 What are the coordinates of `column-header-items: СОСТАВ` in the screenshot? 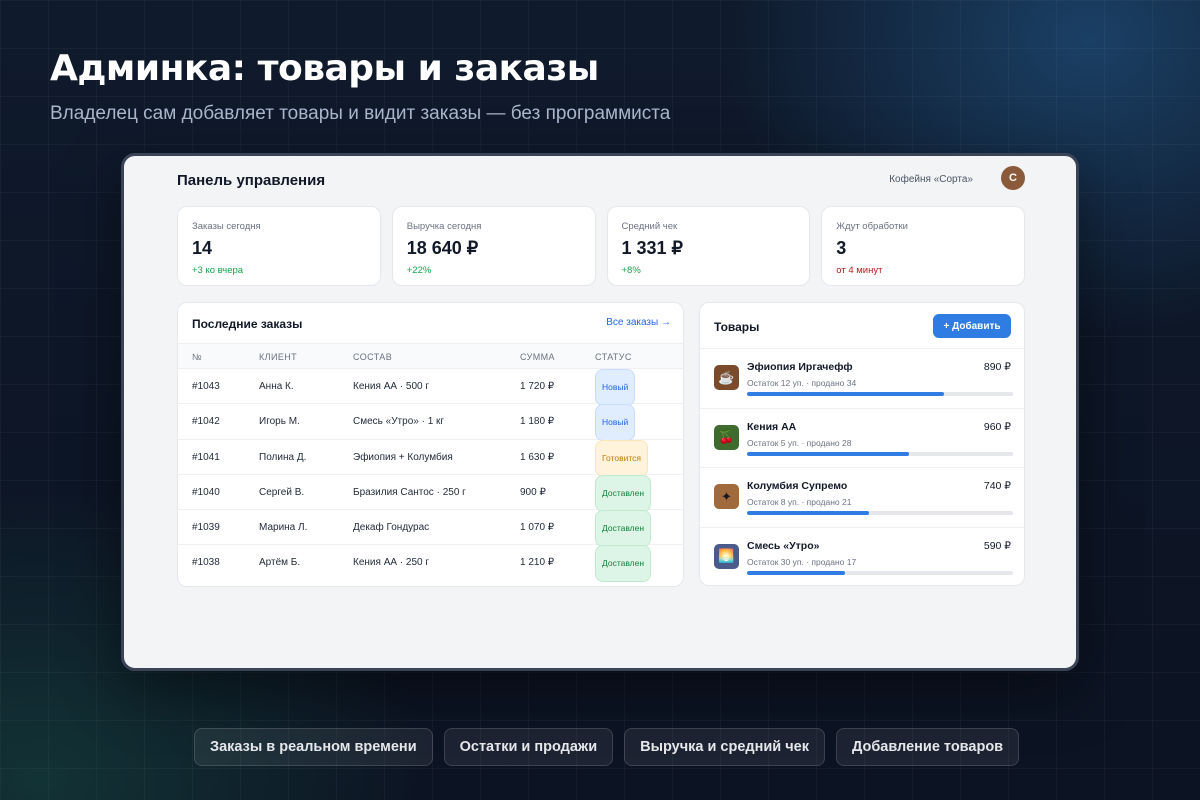 It's located at (373, 357).